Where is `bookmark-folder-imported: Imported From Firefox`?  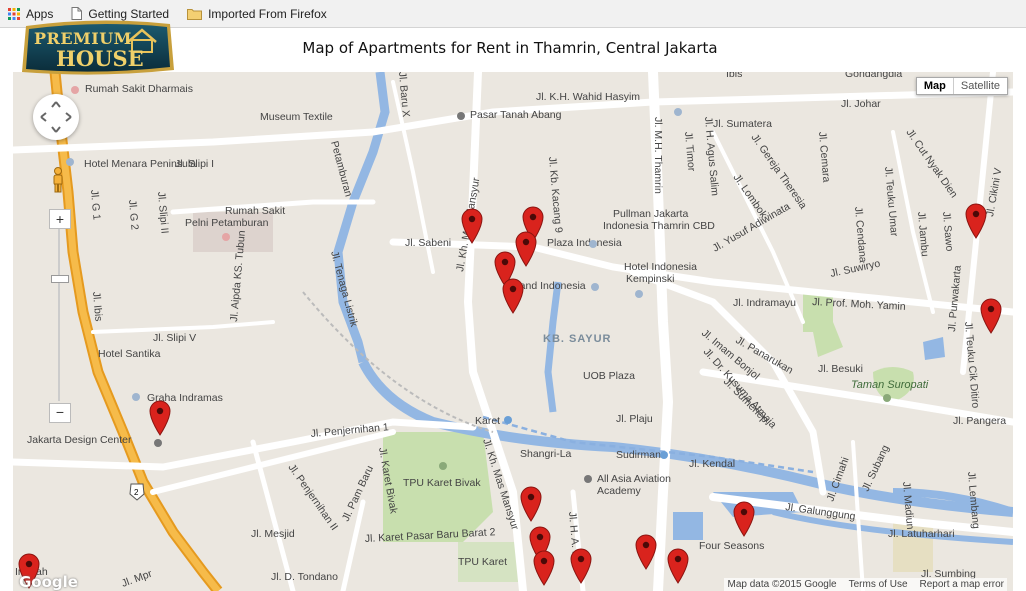 bookmark-folder-imported: Imported From Firefox is located at coordinates (257, 14).